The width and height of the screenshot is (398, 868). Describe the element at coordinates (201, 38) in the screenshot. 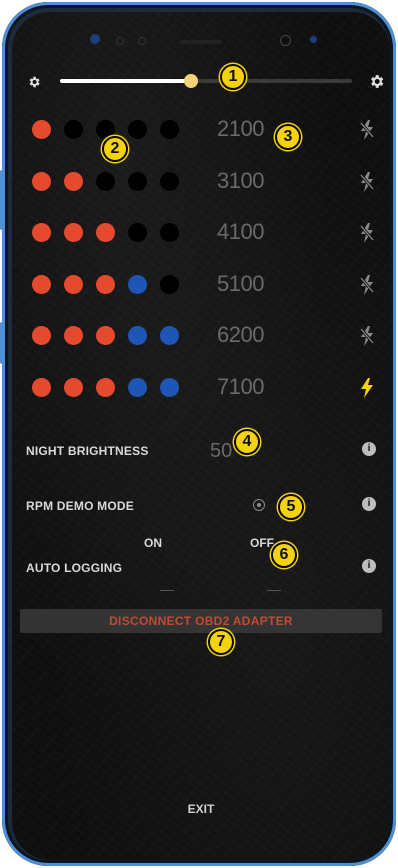

I see `top-bezel` at that location.